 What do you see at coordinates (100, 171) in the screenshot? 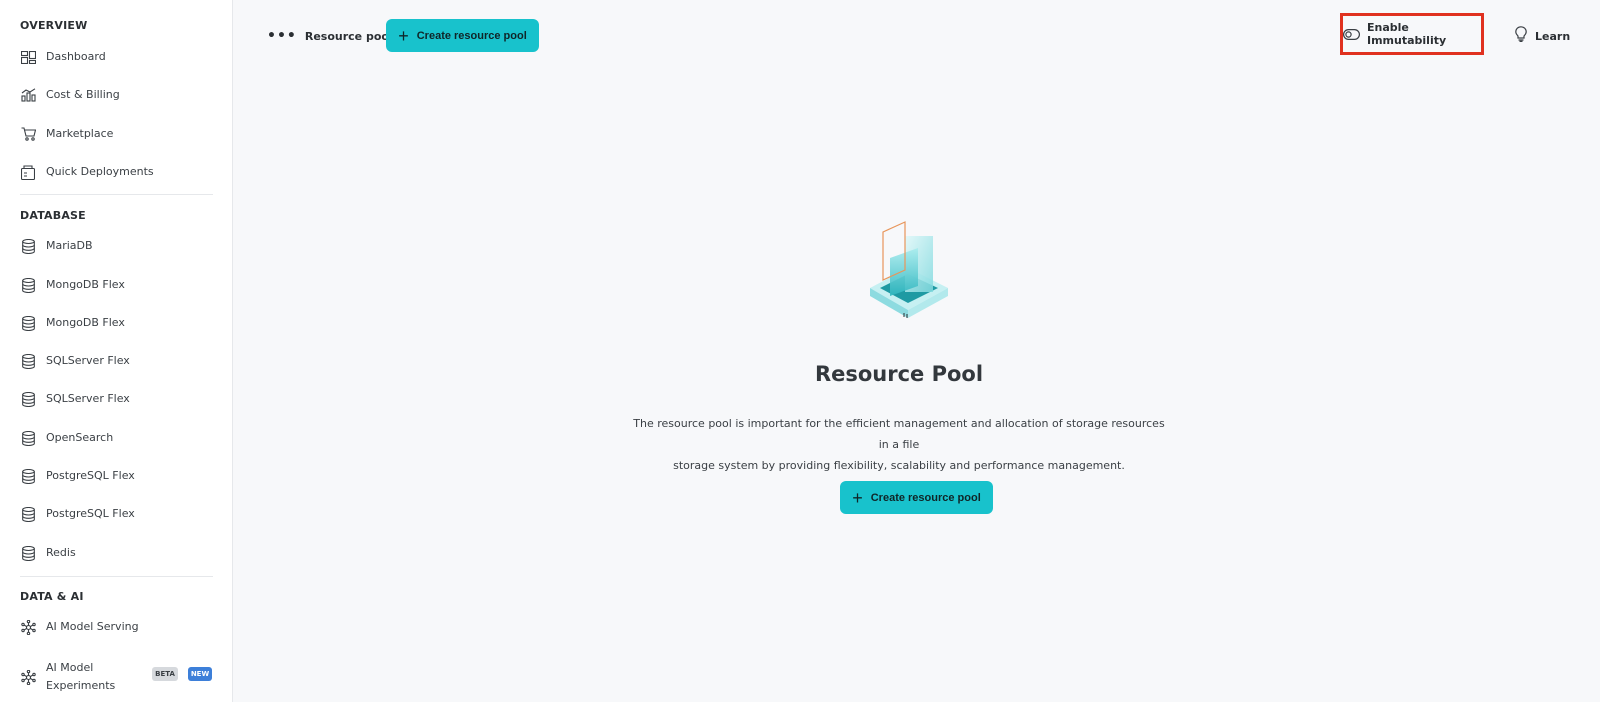
I see `sidebar-item-label: Quick Deployments` at bounding box center [100, 171].